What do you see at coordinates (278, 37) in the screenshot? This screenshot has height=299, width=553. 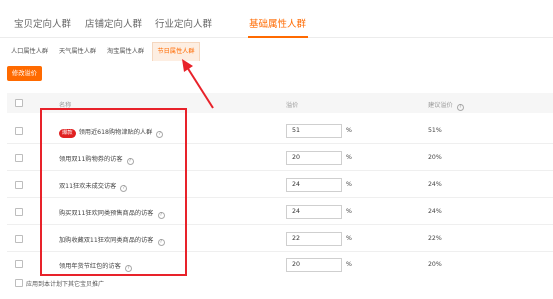 I see `active-tab-indicator` at bounding box center [278, 37].